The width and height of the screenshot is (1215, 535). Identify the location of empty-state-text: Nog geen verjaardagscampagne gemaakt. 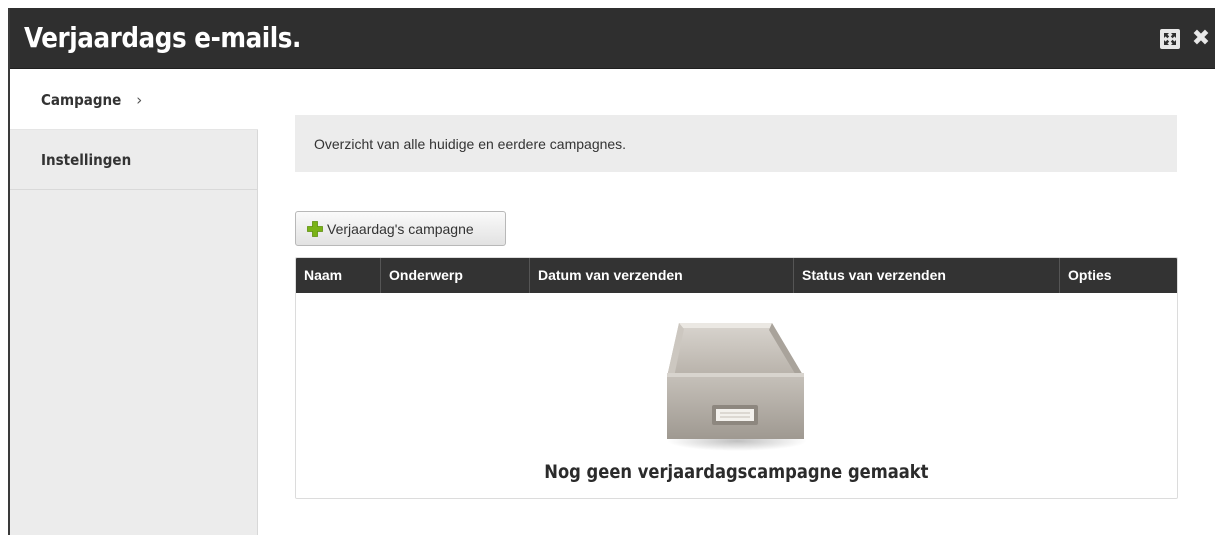
(736, 472).